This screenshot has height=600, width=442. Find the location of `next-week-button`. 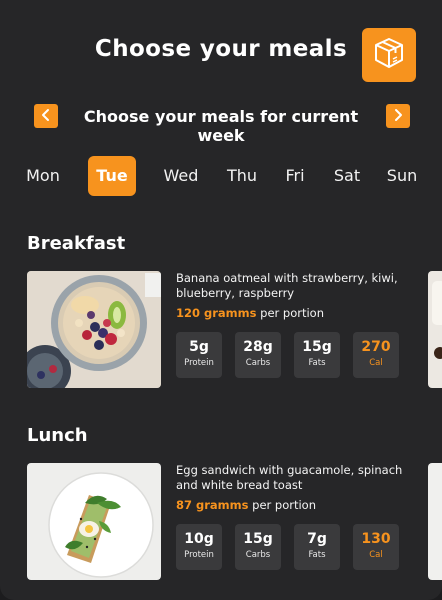

next-week-button is located at coordinates (398, 116).